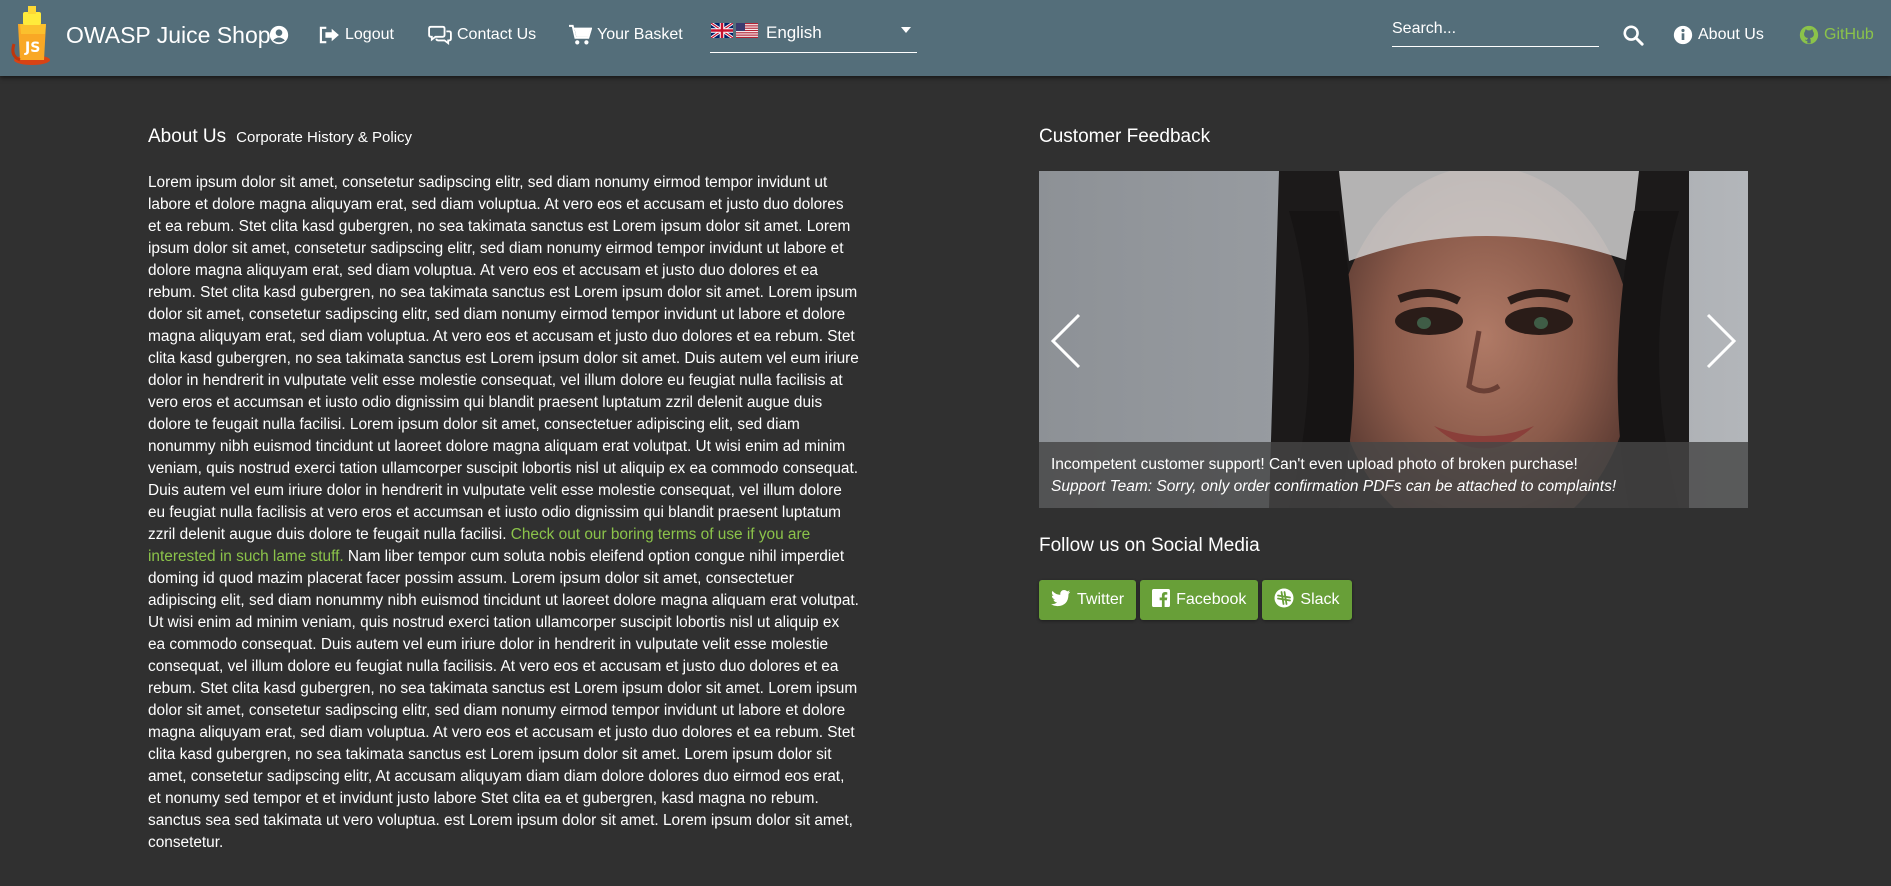 The image size is (1891, 886). I want to click on account-circle-icon, so click(279, 35).